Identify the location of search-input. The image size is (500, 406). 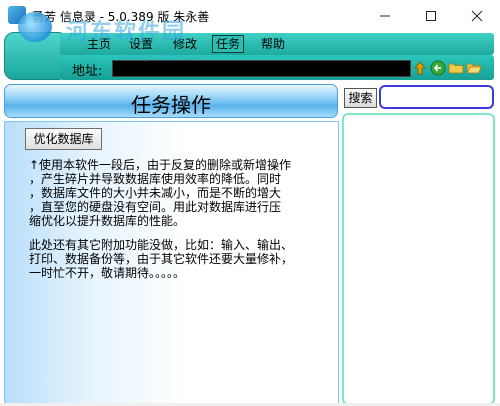
(436, 97).